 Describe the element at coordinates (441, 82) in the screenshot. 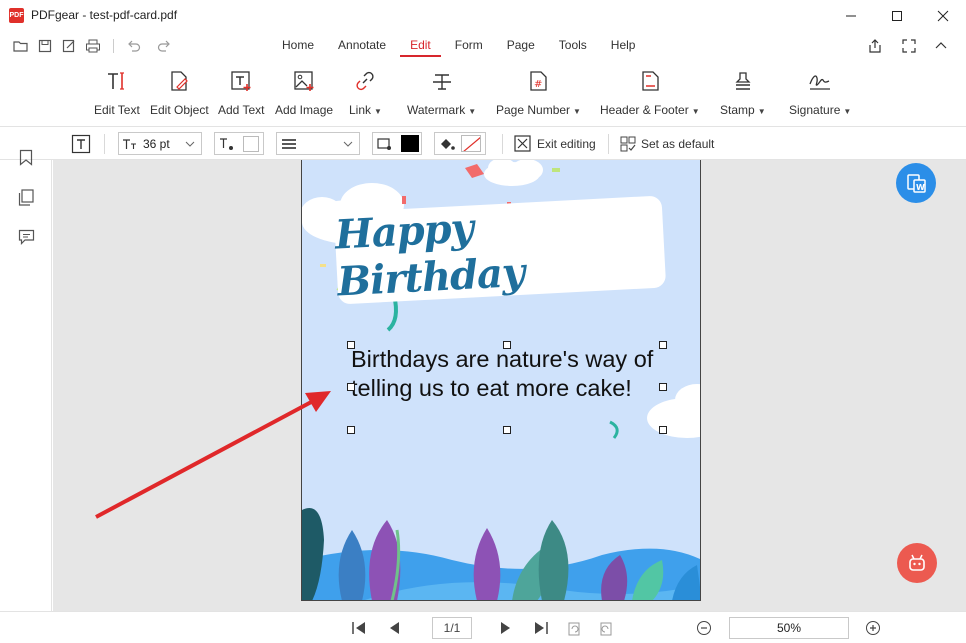

I see `watermark-icon` at that location.